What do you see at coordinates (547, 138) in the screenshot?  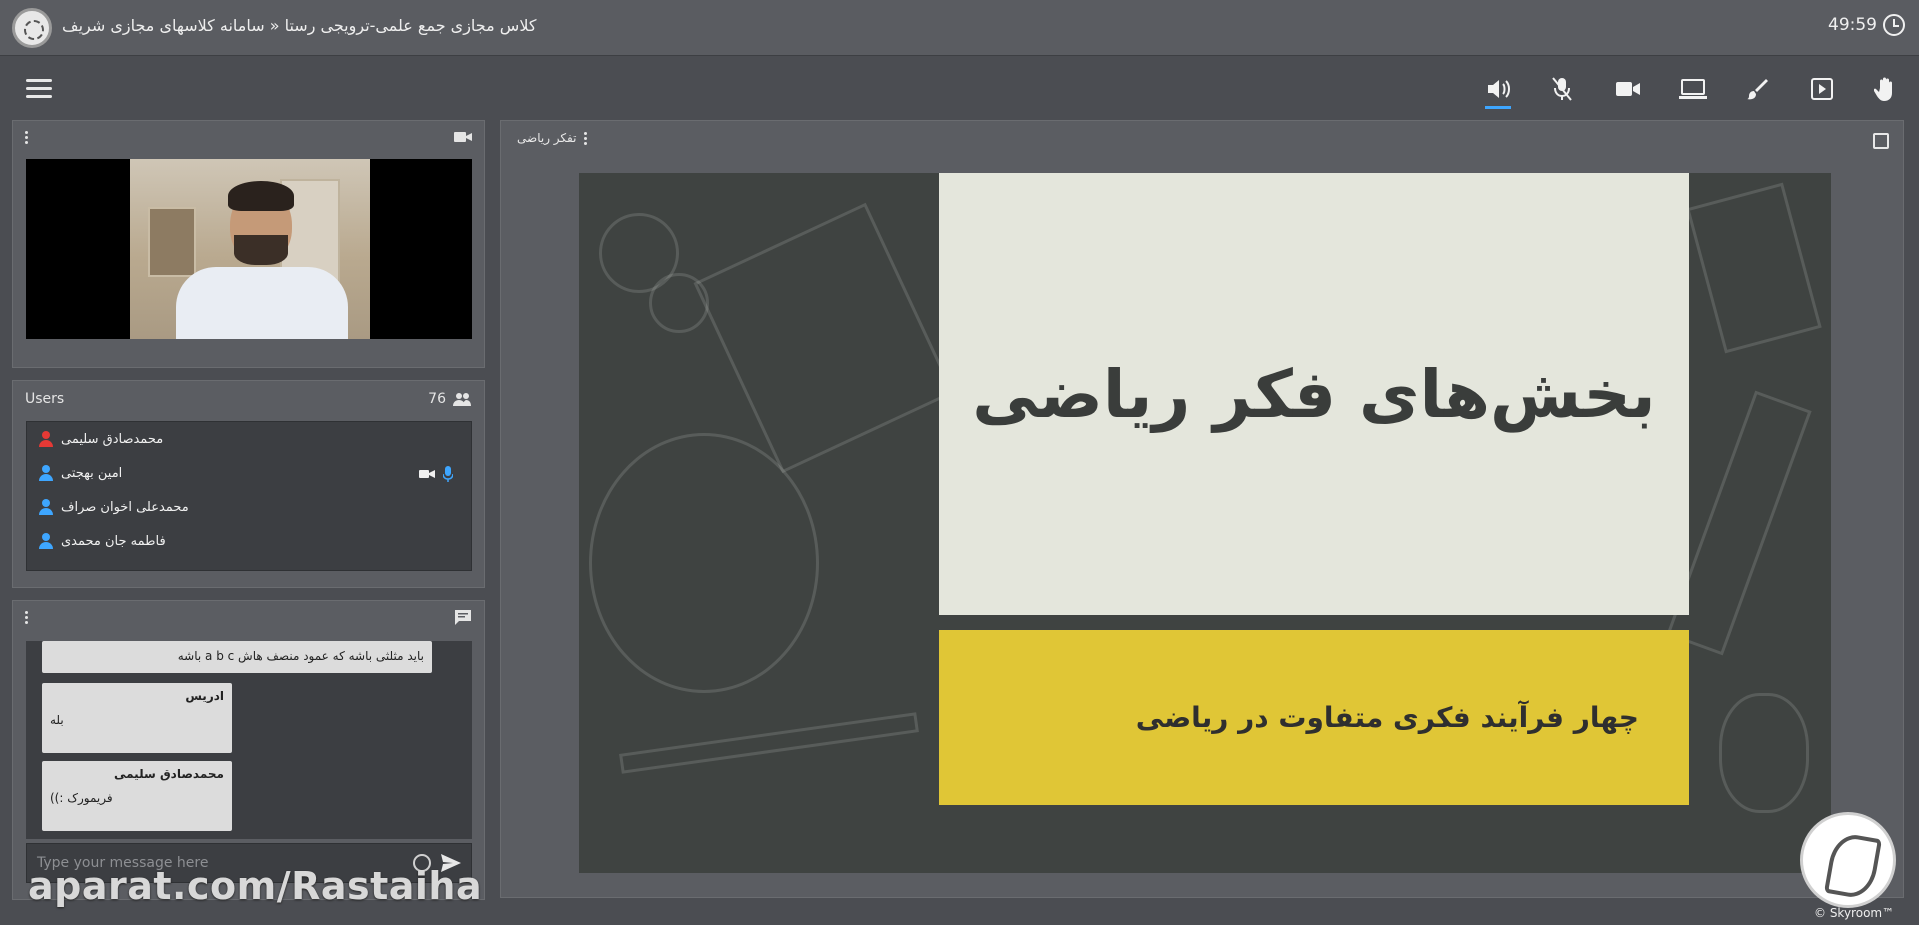 I see `presentation-title: تفکر ریاضی` at bounding box center [547, 138].